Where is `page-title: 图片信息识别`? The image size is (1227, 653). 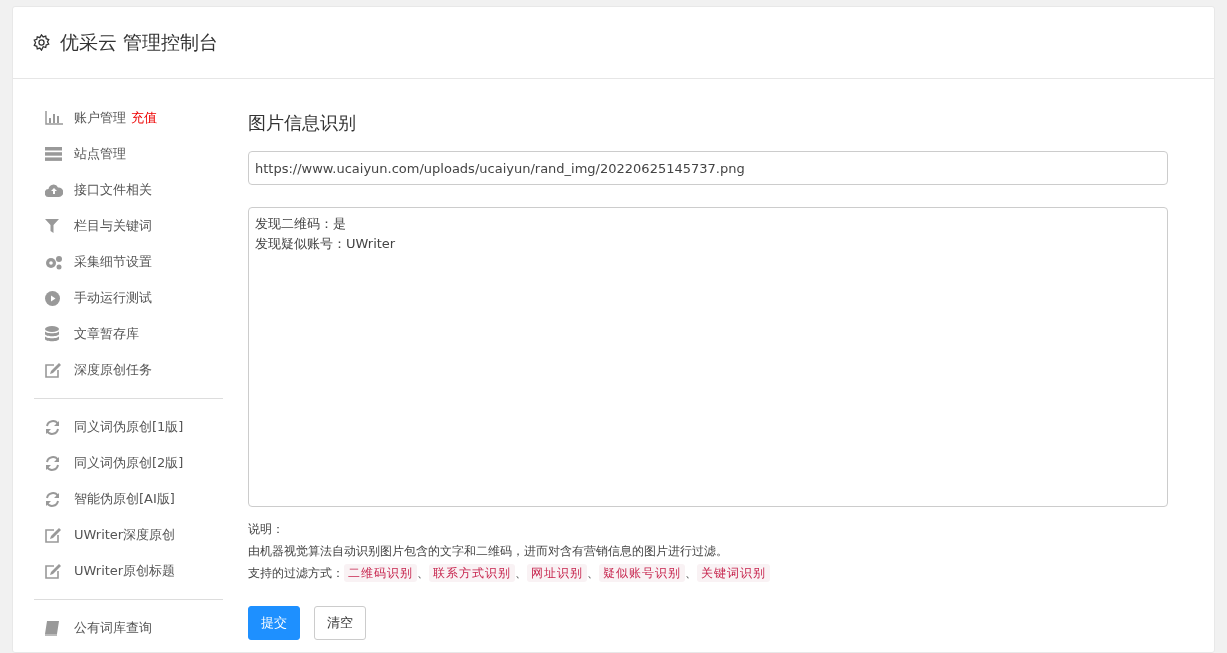 page-title: 图片信息识别 is located at coordinates (302, 123).